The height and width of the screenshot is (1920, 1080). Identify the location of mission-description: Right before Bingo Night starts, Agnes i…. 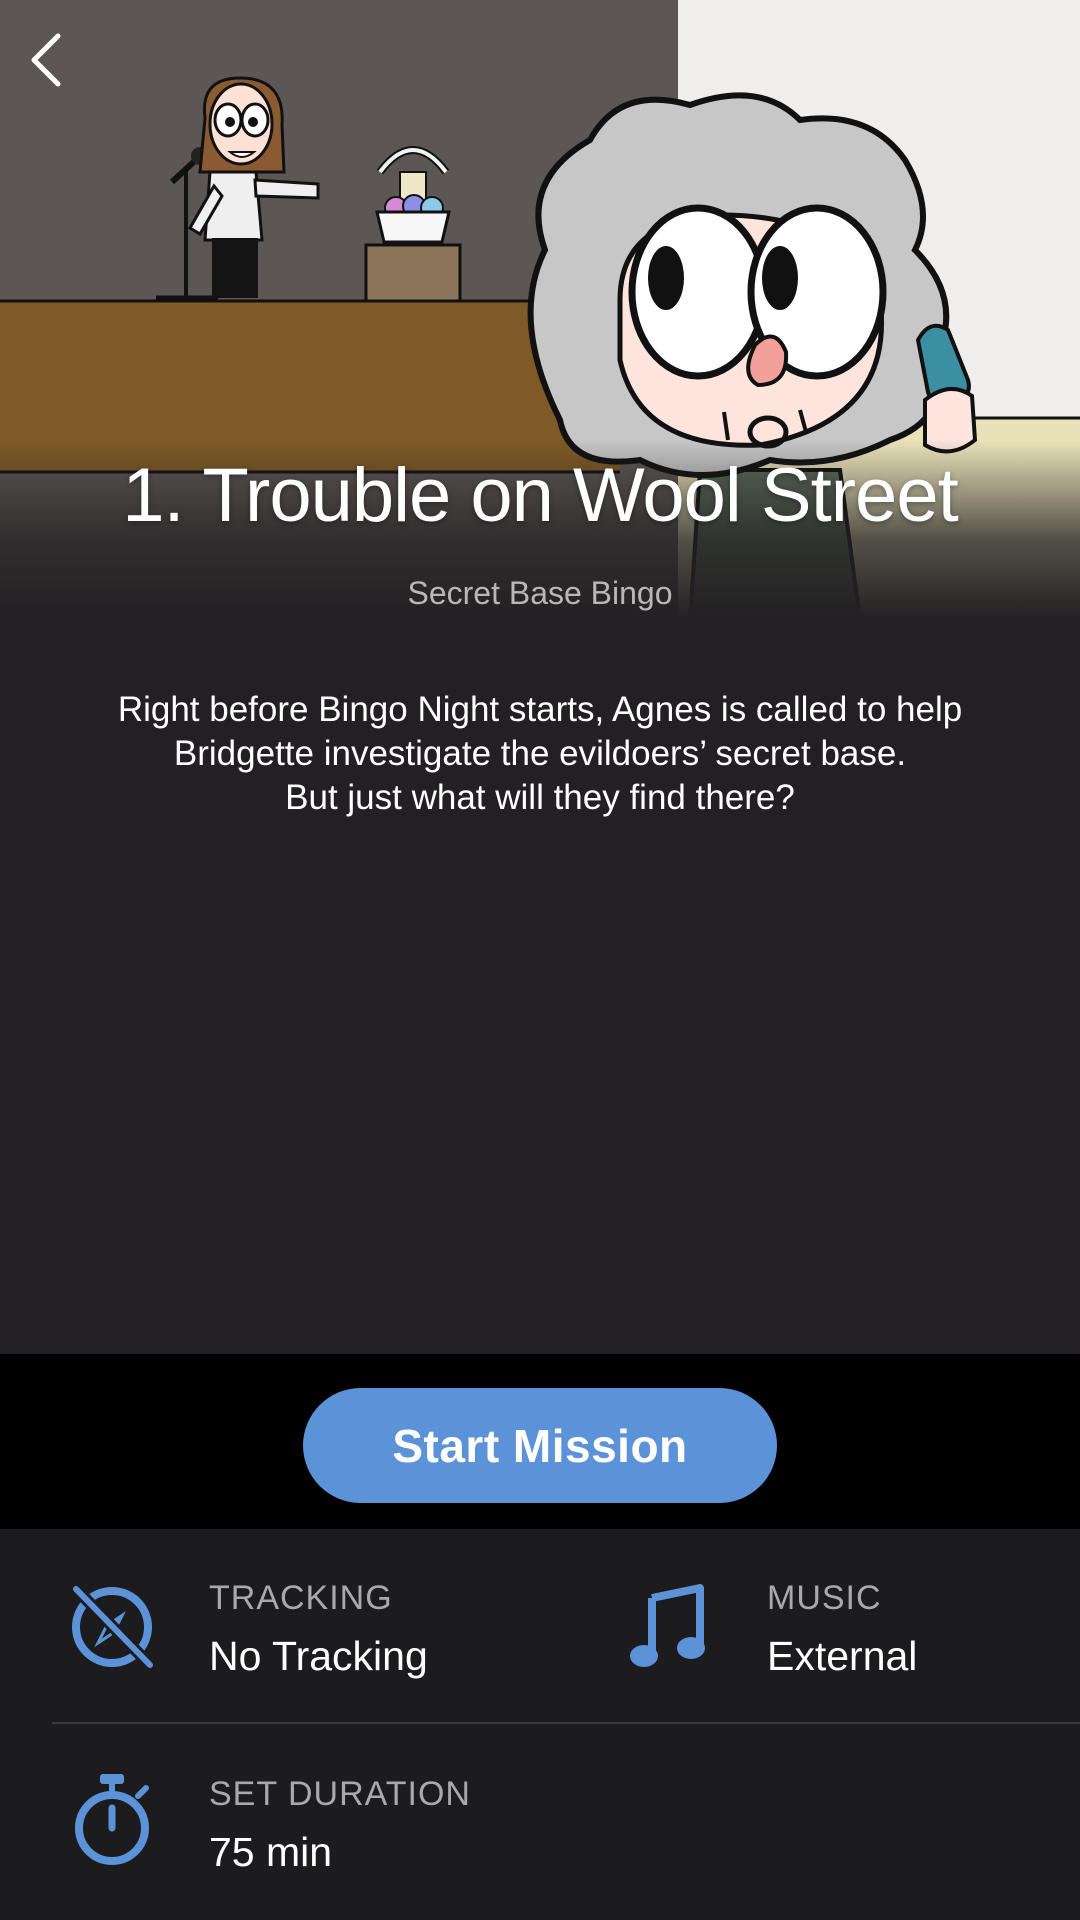
(540, 754).